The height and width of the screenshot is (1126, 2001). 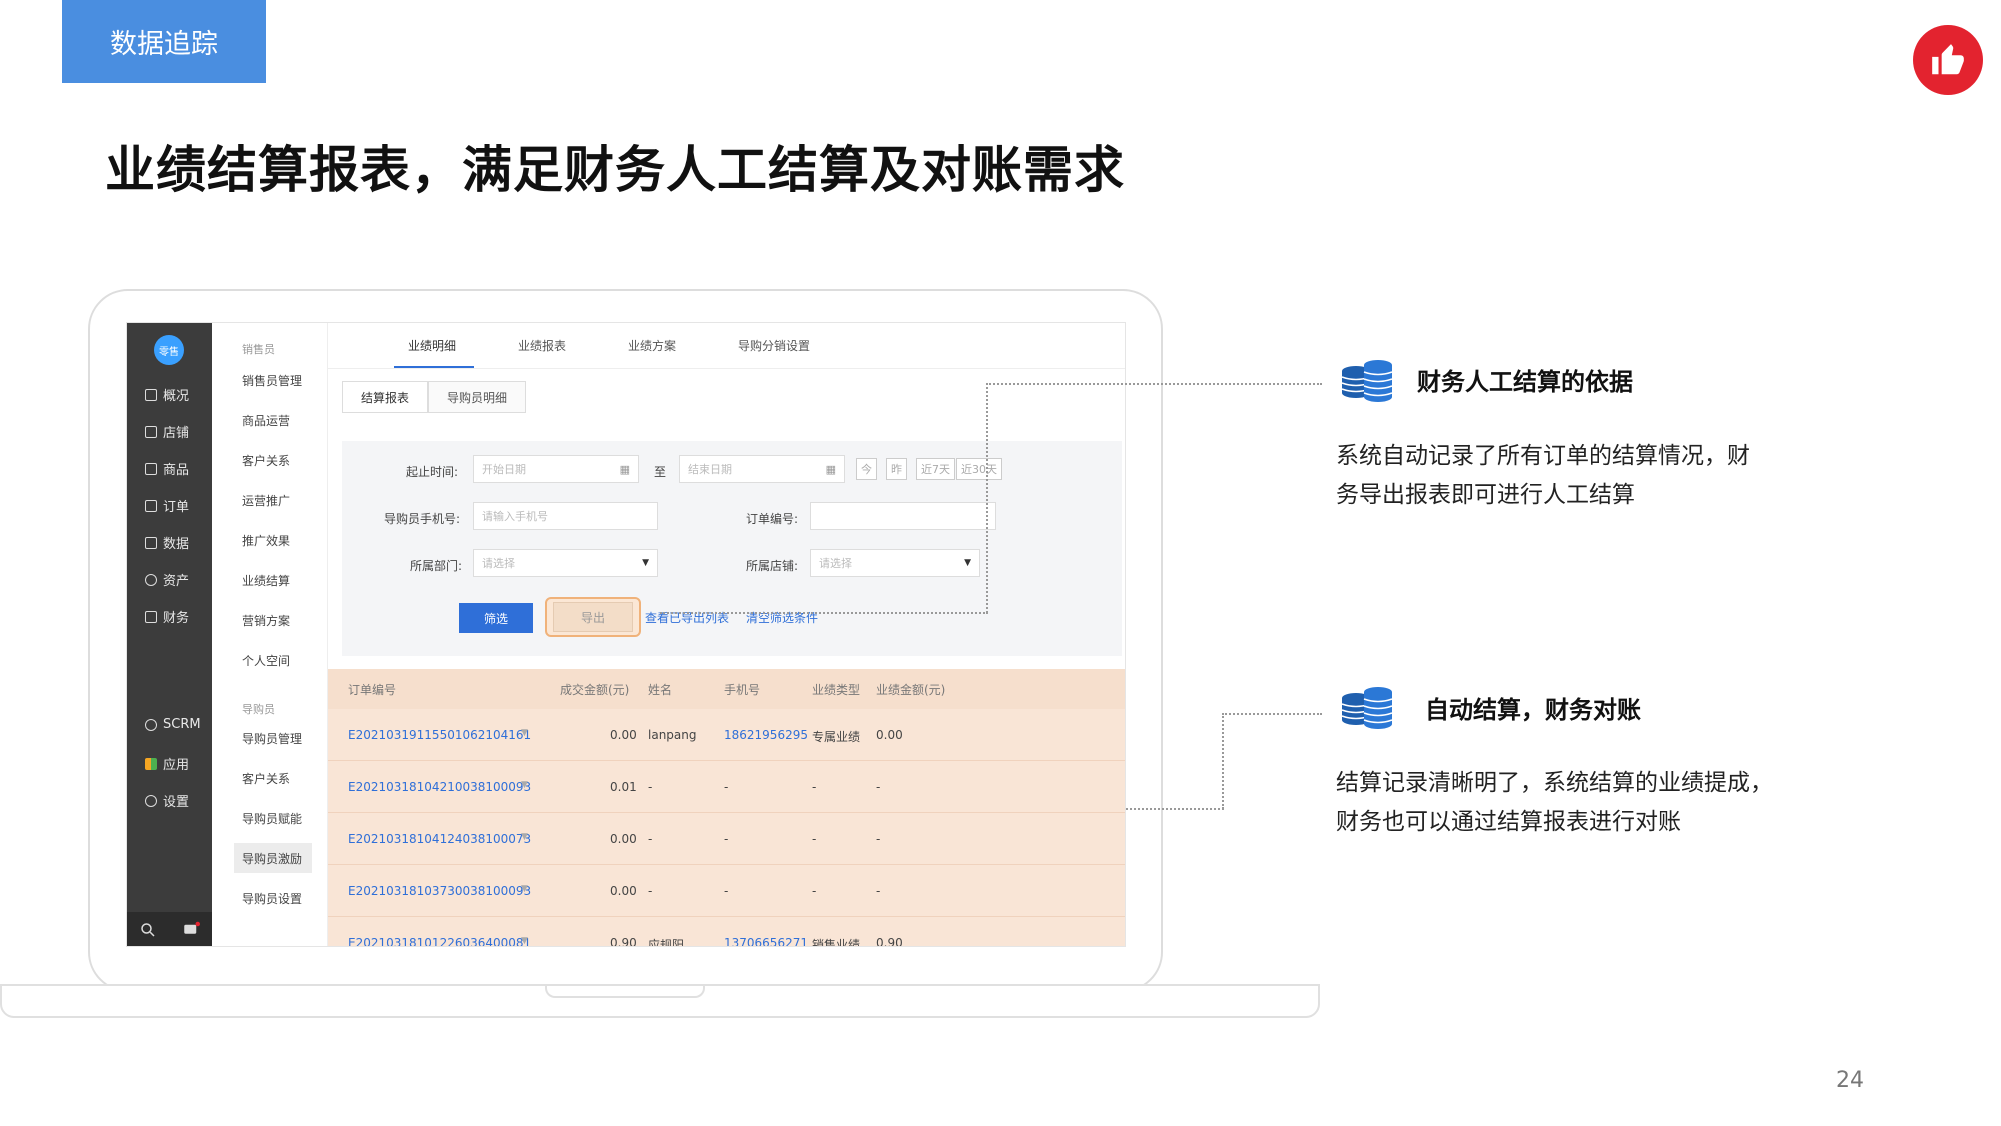 I want to click on phone-label: 导购员手机号:, so click(x=422, y=519).